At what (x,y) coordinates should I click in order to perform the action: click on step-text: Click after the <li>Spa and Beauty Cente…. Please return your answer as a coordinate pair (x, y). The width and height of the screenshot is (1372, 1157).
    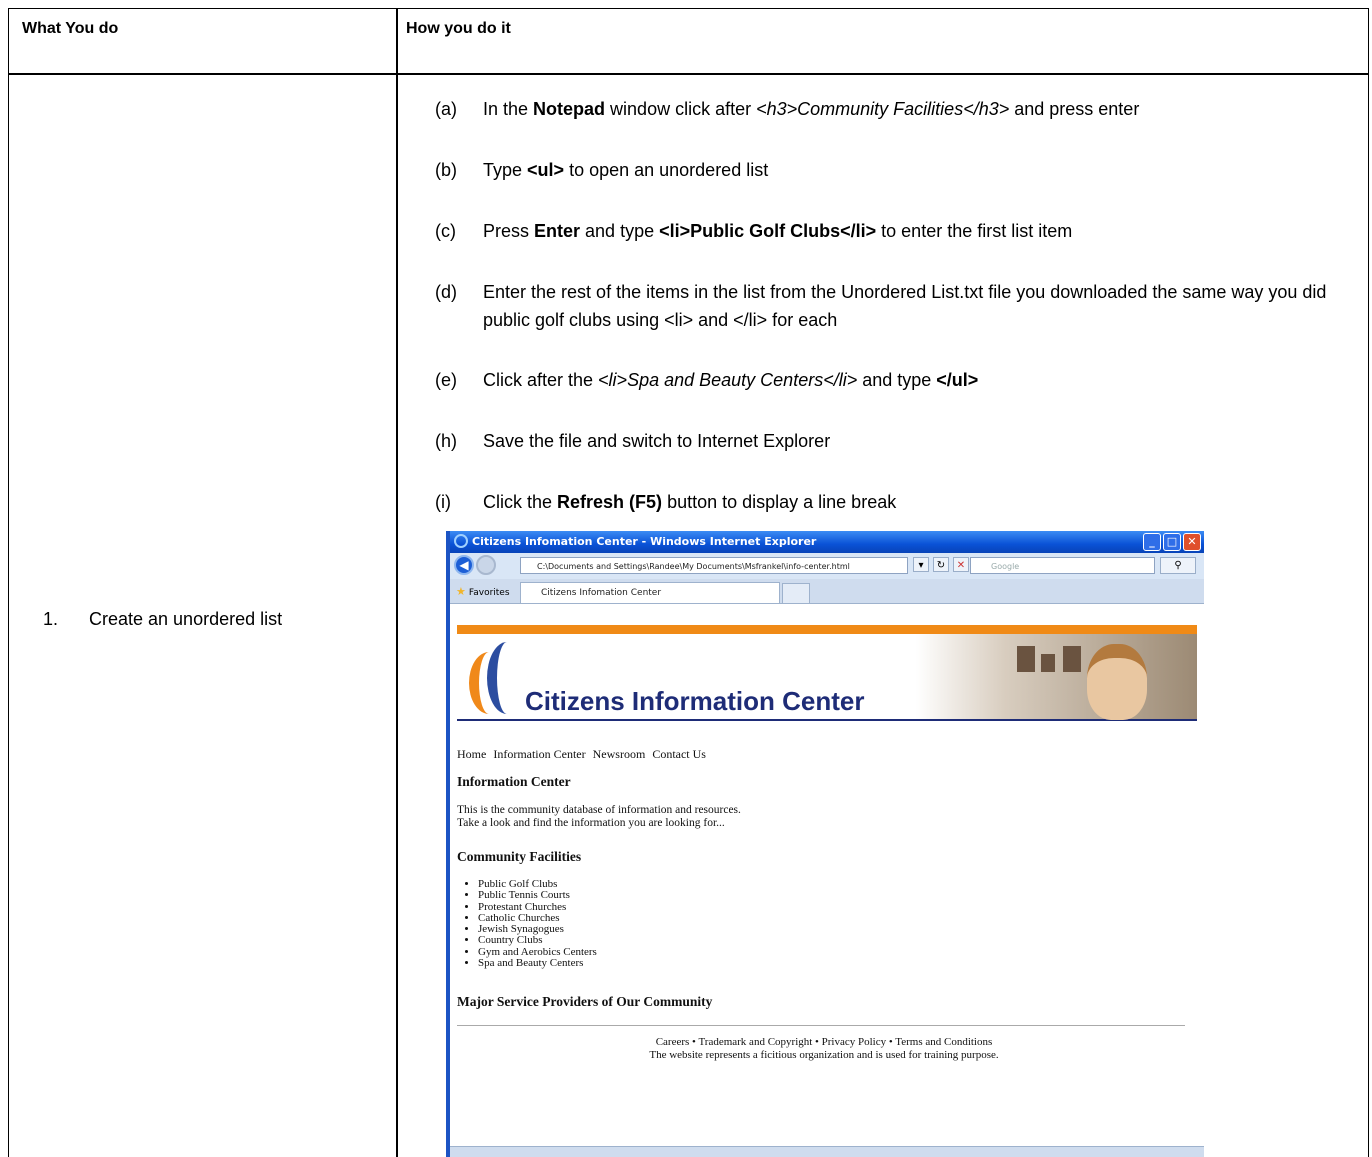
    Looking at the image, I should click on (731, 380).